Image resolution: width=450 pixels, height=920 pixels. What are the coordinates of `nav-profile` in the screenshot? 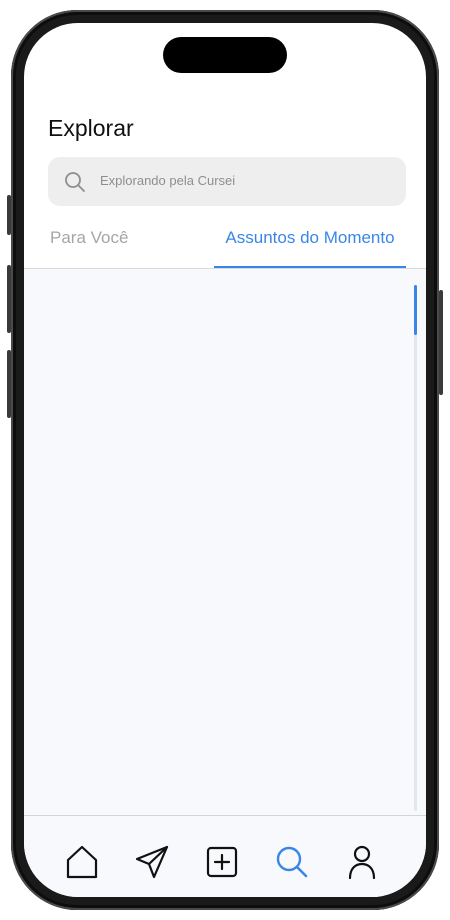 It's located at (362, 862).